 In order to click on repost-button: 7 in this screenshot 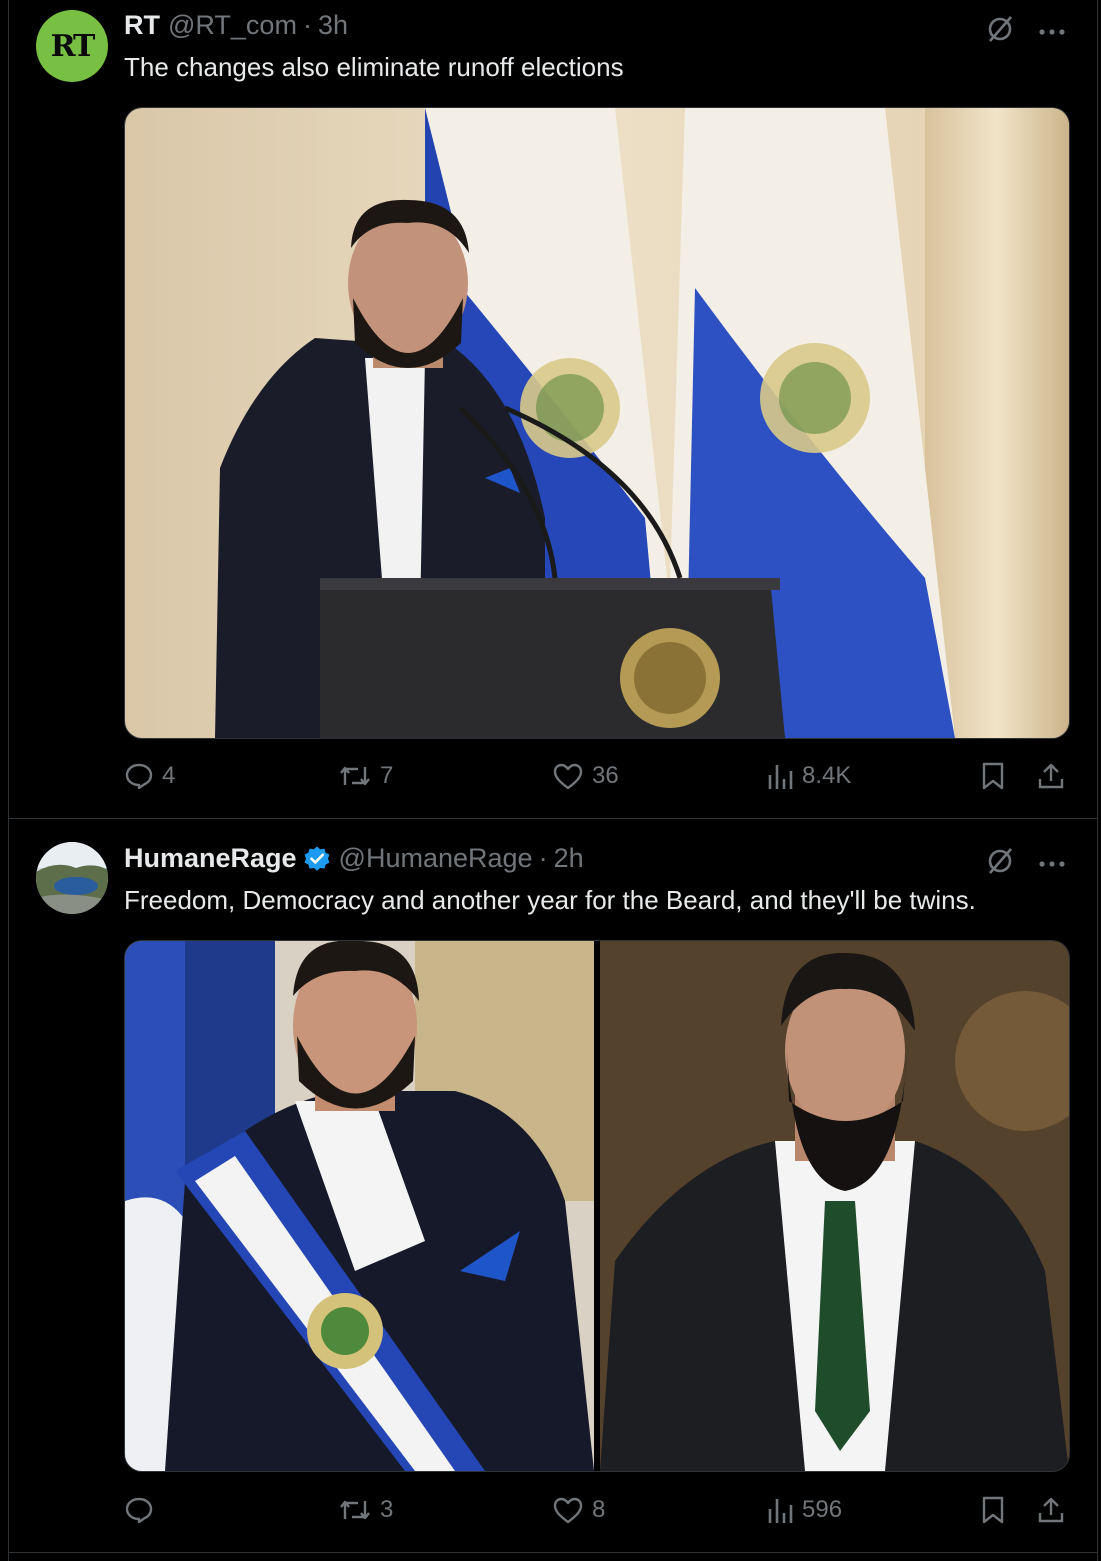, I will do `click(365, 776)`.